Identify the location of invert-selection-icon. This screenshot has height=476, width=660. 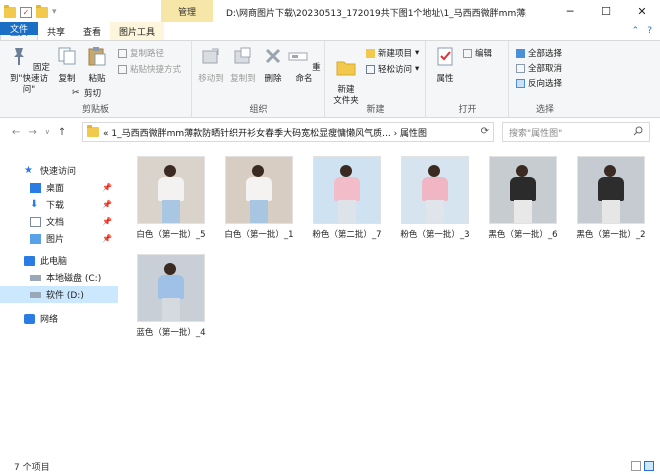
(520, 83).